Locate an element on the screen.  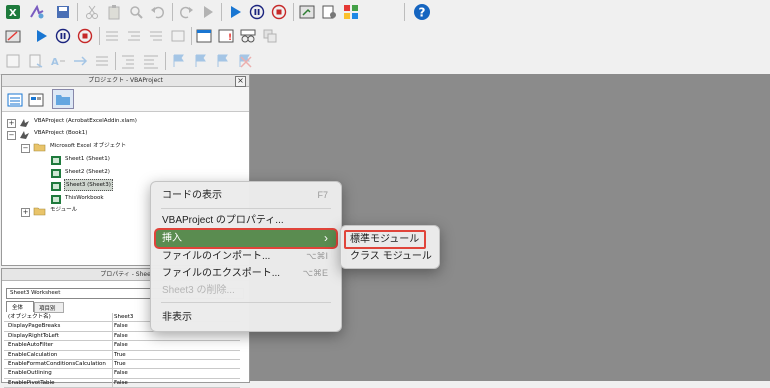
workbook-icon is located at coordinates (56, 199).